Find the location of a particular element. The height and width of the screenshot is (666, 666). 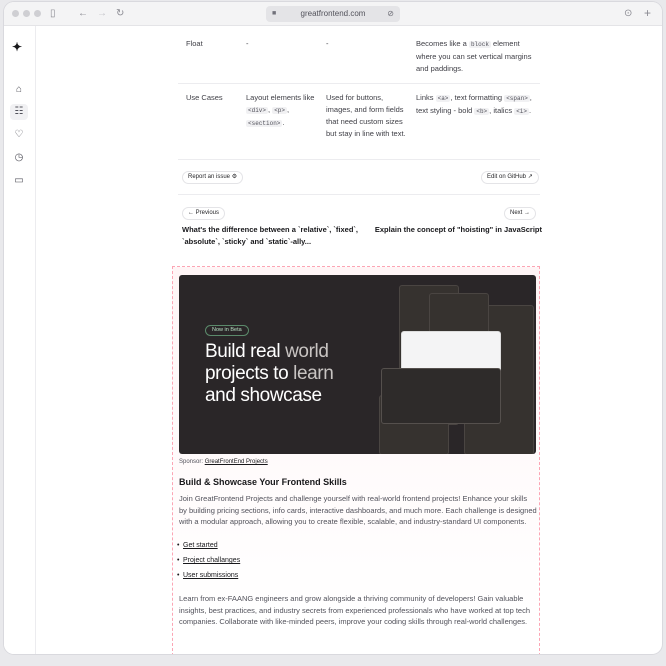

browser-toolbar: ▯ ← → ↻ ■ greatfrontend.com ⊘ ⊙ + is located at coordinates (333, 14).